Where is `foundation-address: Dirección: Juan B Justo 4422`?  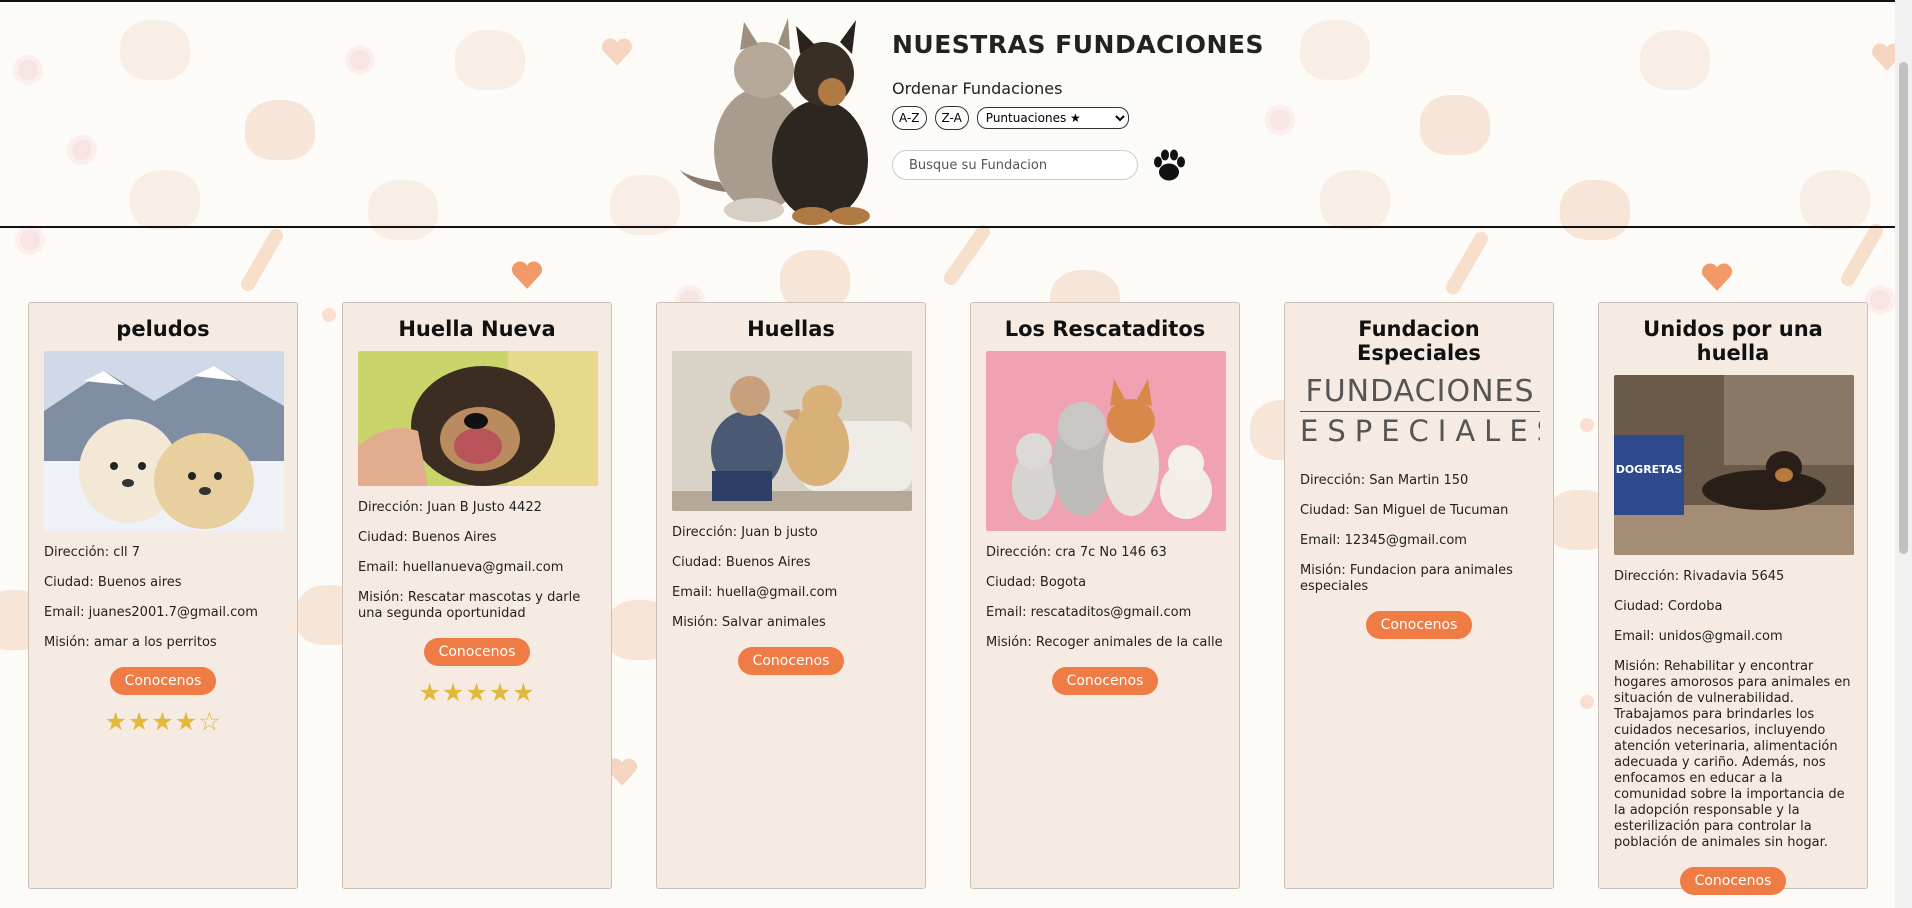
foundation-address: Dirección: Juan B Justo 4422 is located at coordinates (450, 507).